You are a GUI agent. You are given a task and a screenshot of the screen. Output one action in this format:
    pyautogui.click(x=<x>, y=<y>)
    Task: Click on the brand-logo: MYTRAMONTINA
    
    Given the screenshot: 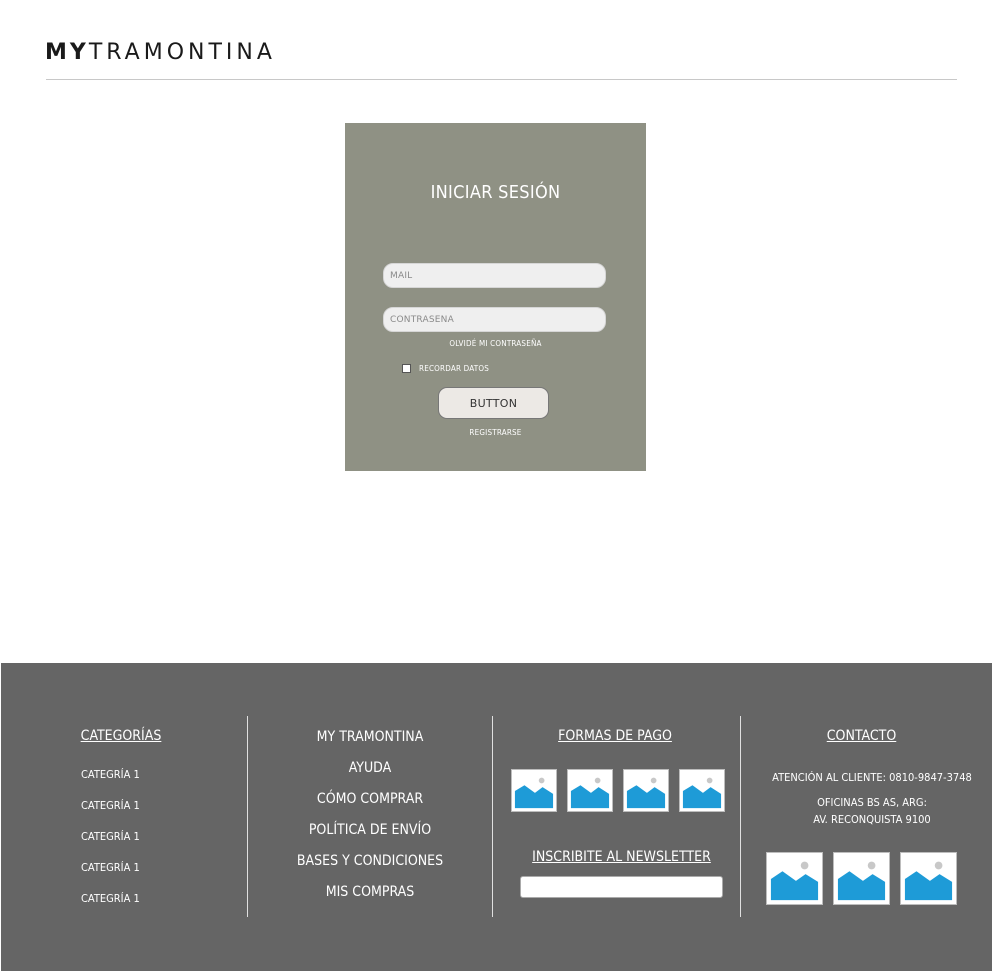 What is the action you would take?
    pyautogui.click(x=160, y=53)
    